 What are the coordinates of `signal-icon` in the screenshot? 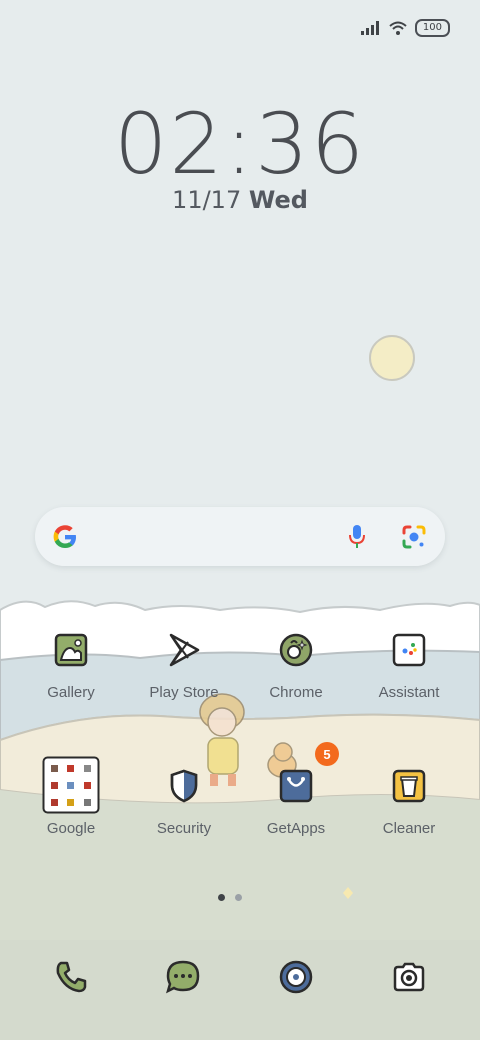 It's located at (369, 28).